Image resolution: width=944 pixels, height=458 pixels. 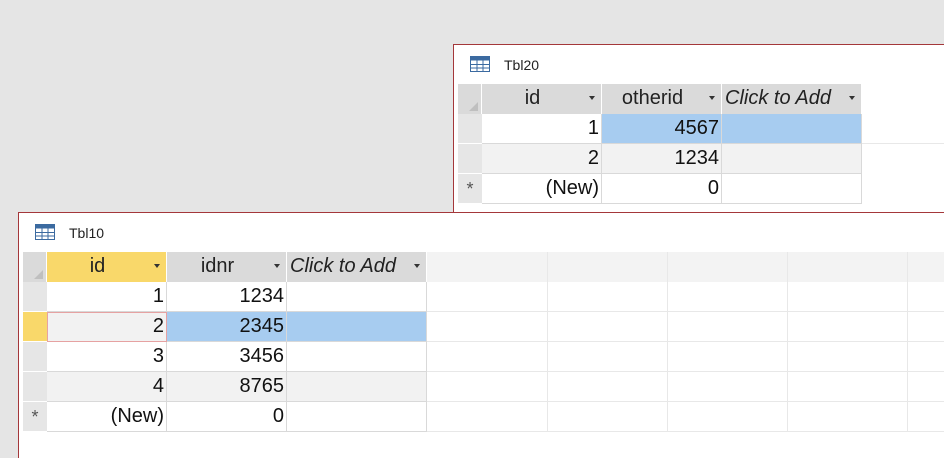 What do you see at coordinates (227, 417) in the screenshot?
I see `cell-idnr: 0` at bounding box center [227, 417].